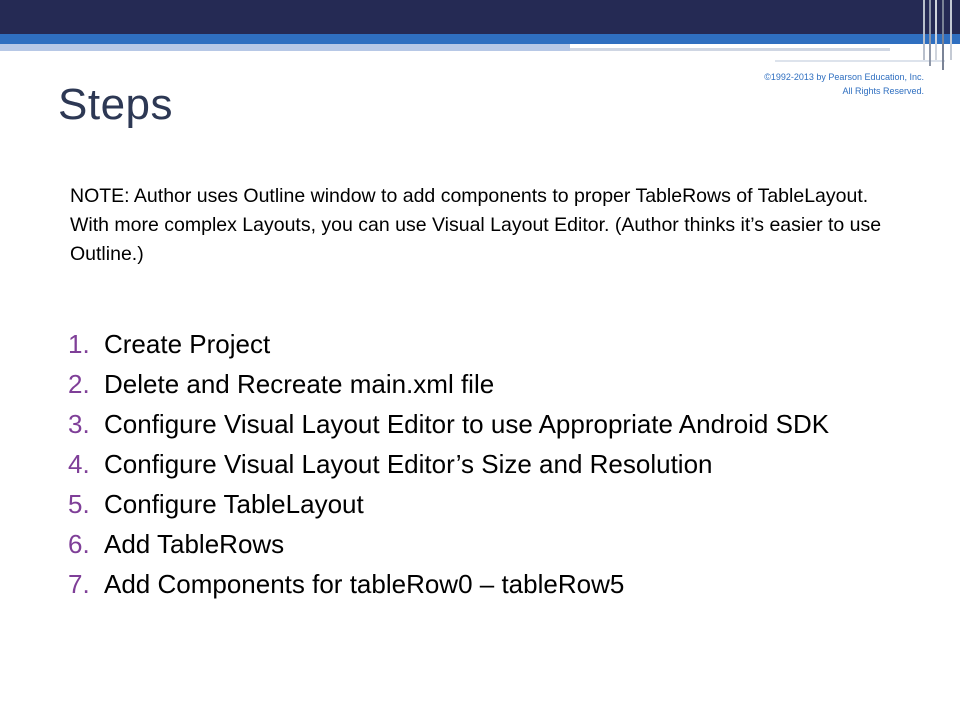 The image size is (960, 720). What do you see at coordinates (79, 464) in the screenshot?
I see `step-number: 4.` at bounding box center [79, 464].